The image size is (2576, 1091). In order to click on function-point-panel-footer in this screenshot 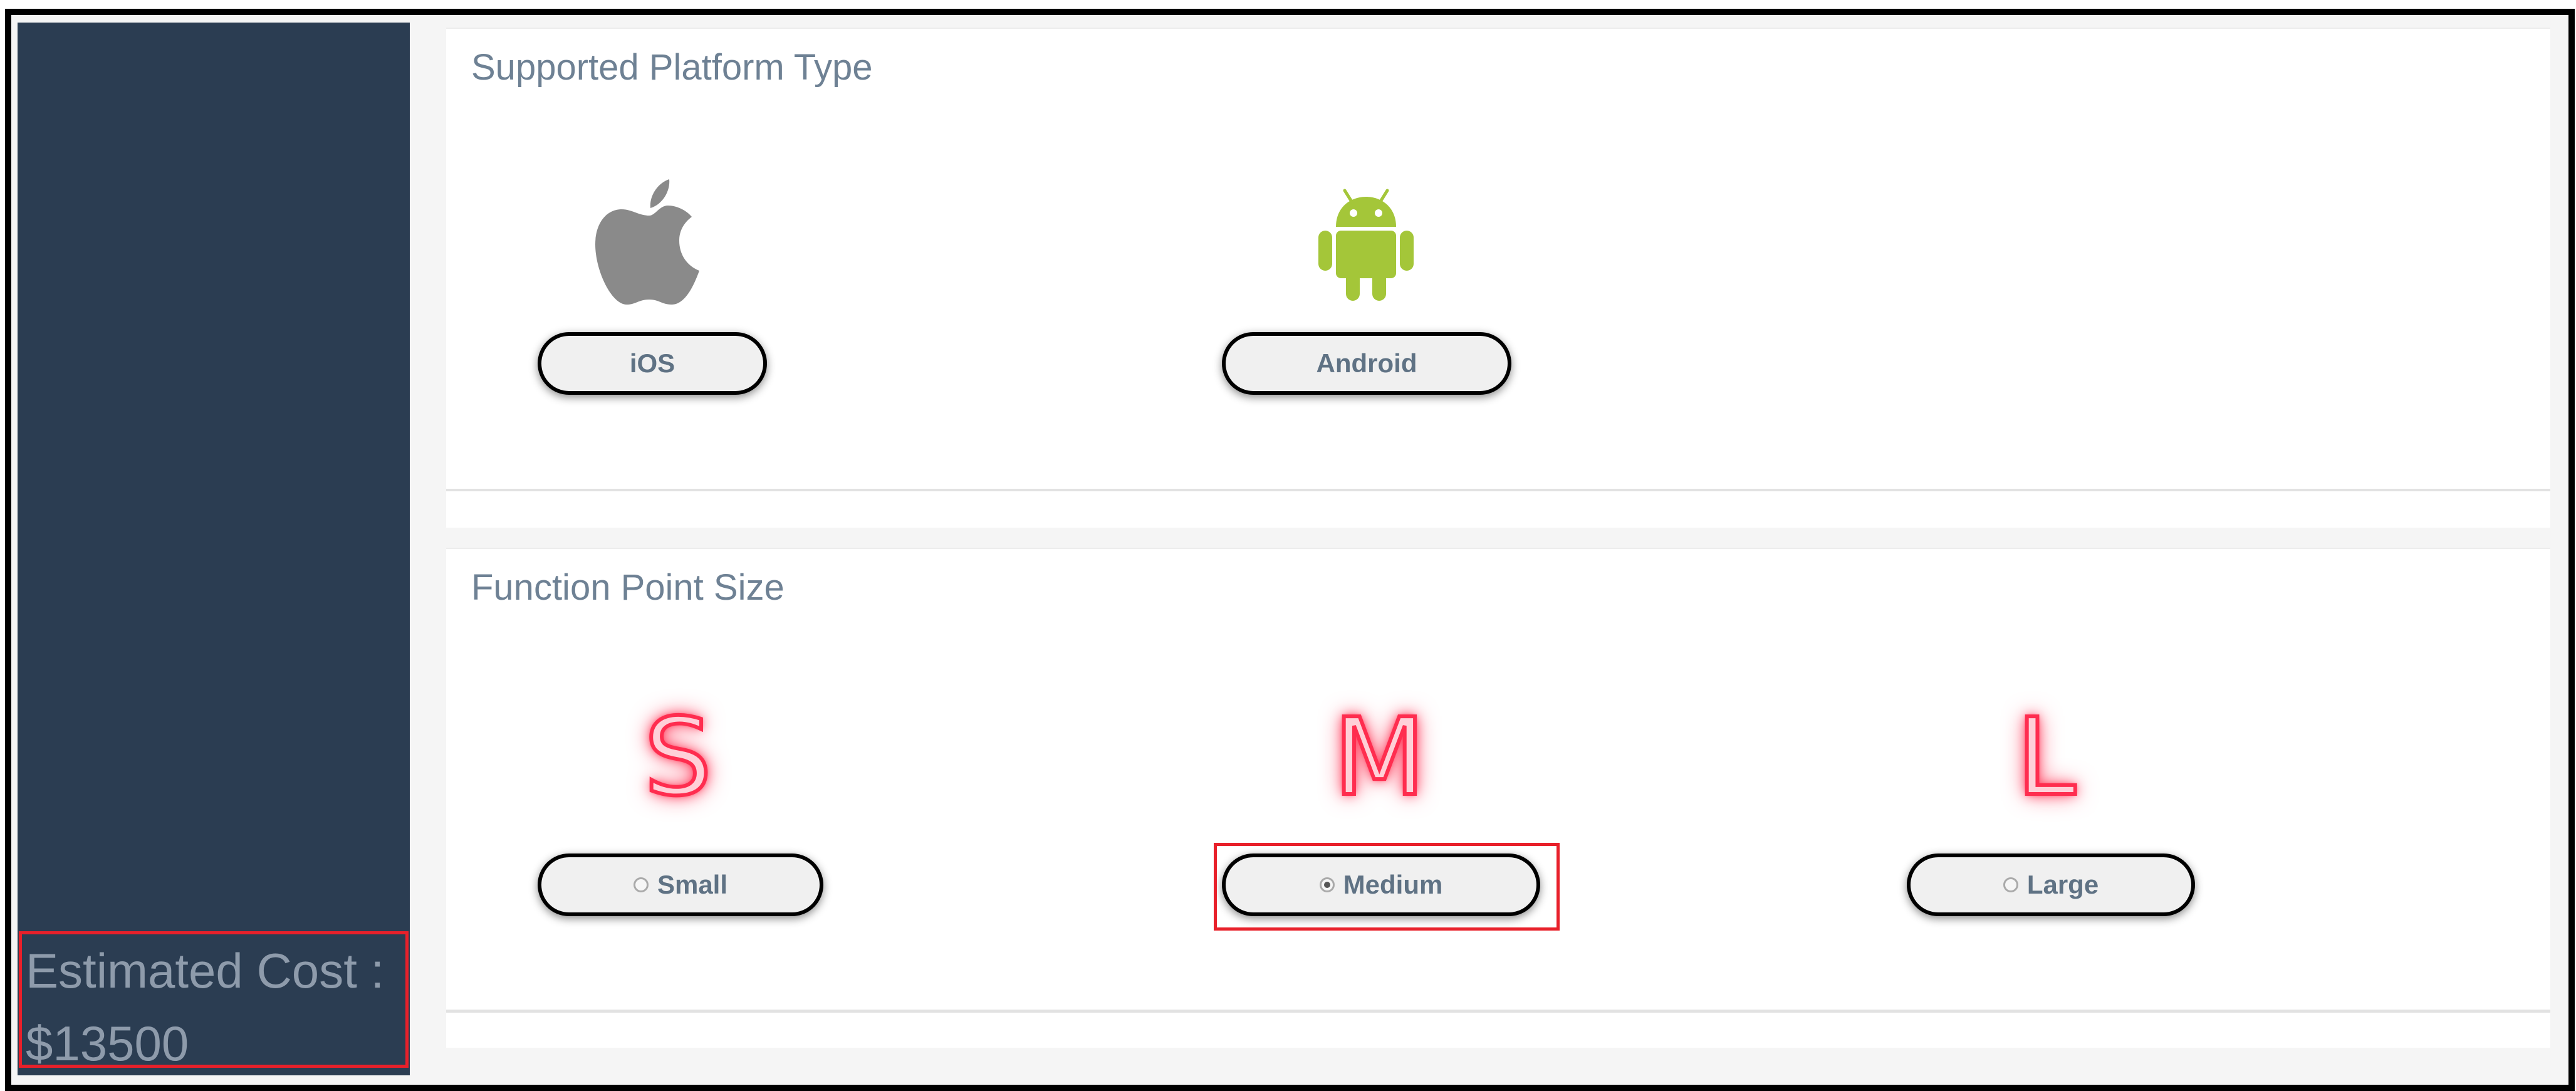, I will do `click(1498, 1029)`.